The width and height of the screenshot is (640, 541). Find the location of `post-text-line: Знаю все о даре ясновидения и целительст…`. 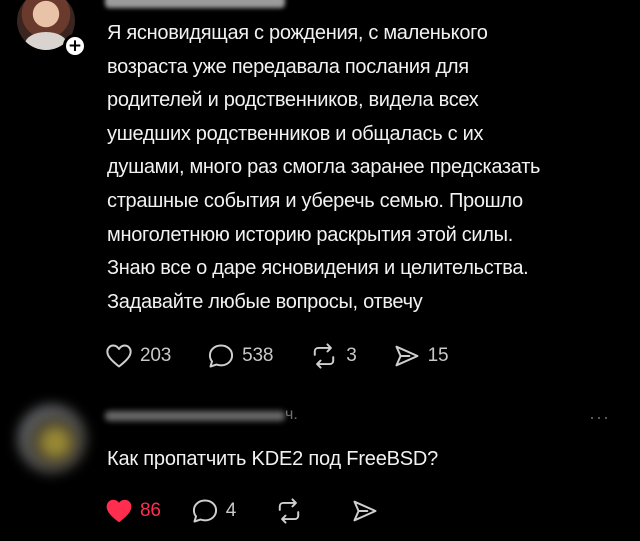

post-text-line: Знаю все о даре ясновидения и целительст… is located at coordinates (318, 268).